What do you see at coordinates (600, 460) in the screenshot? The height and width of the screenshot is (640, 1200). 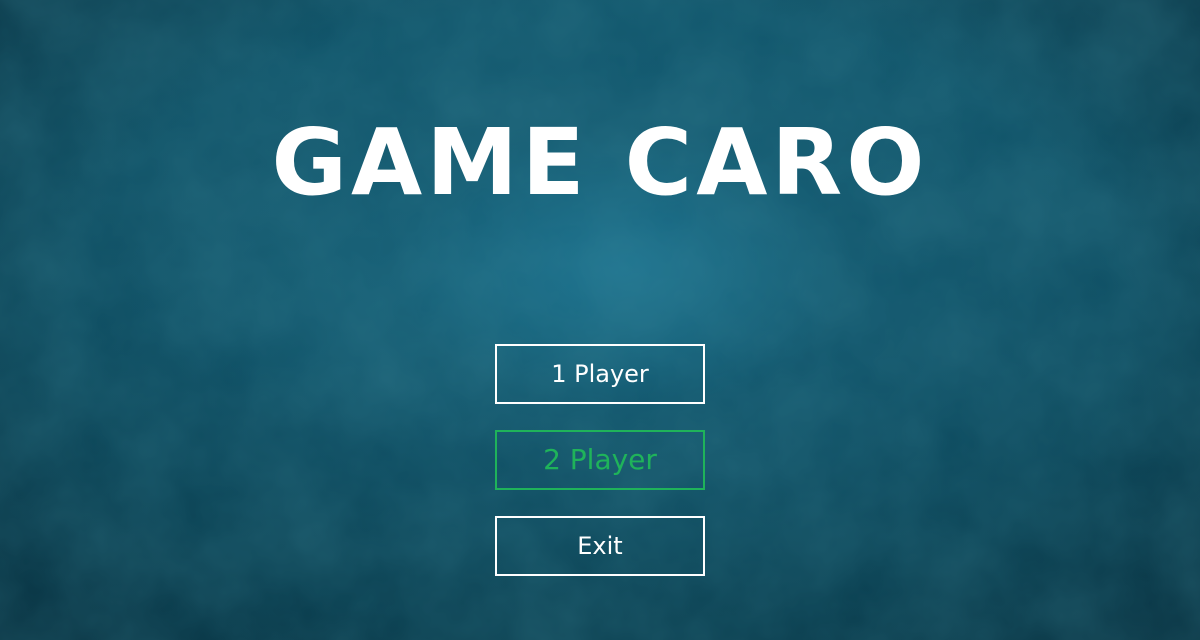 I see `two-player-button: 2 Player` at bounding box center [600, 460].